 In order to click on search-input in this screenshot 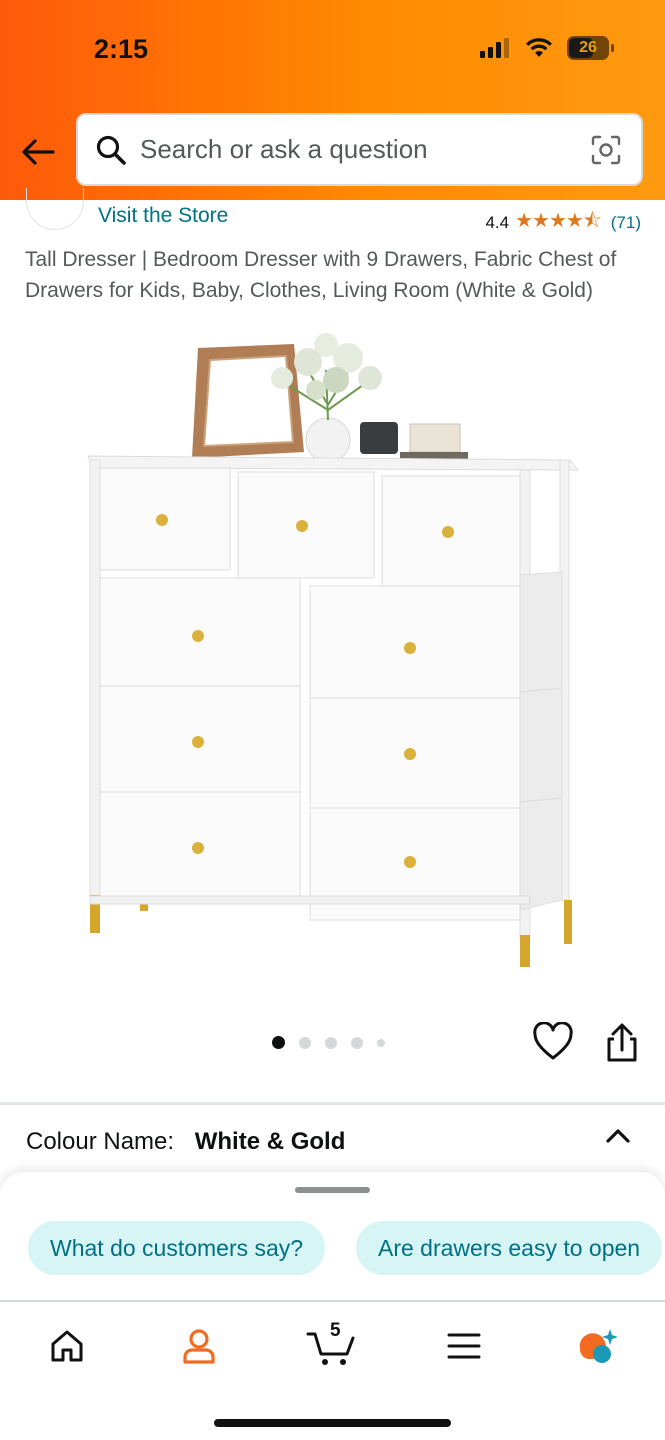, I will do `click(364, 149)`.